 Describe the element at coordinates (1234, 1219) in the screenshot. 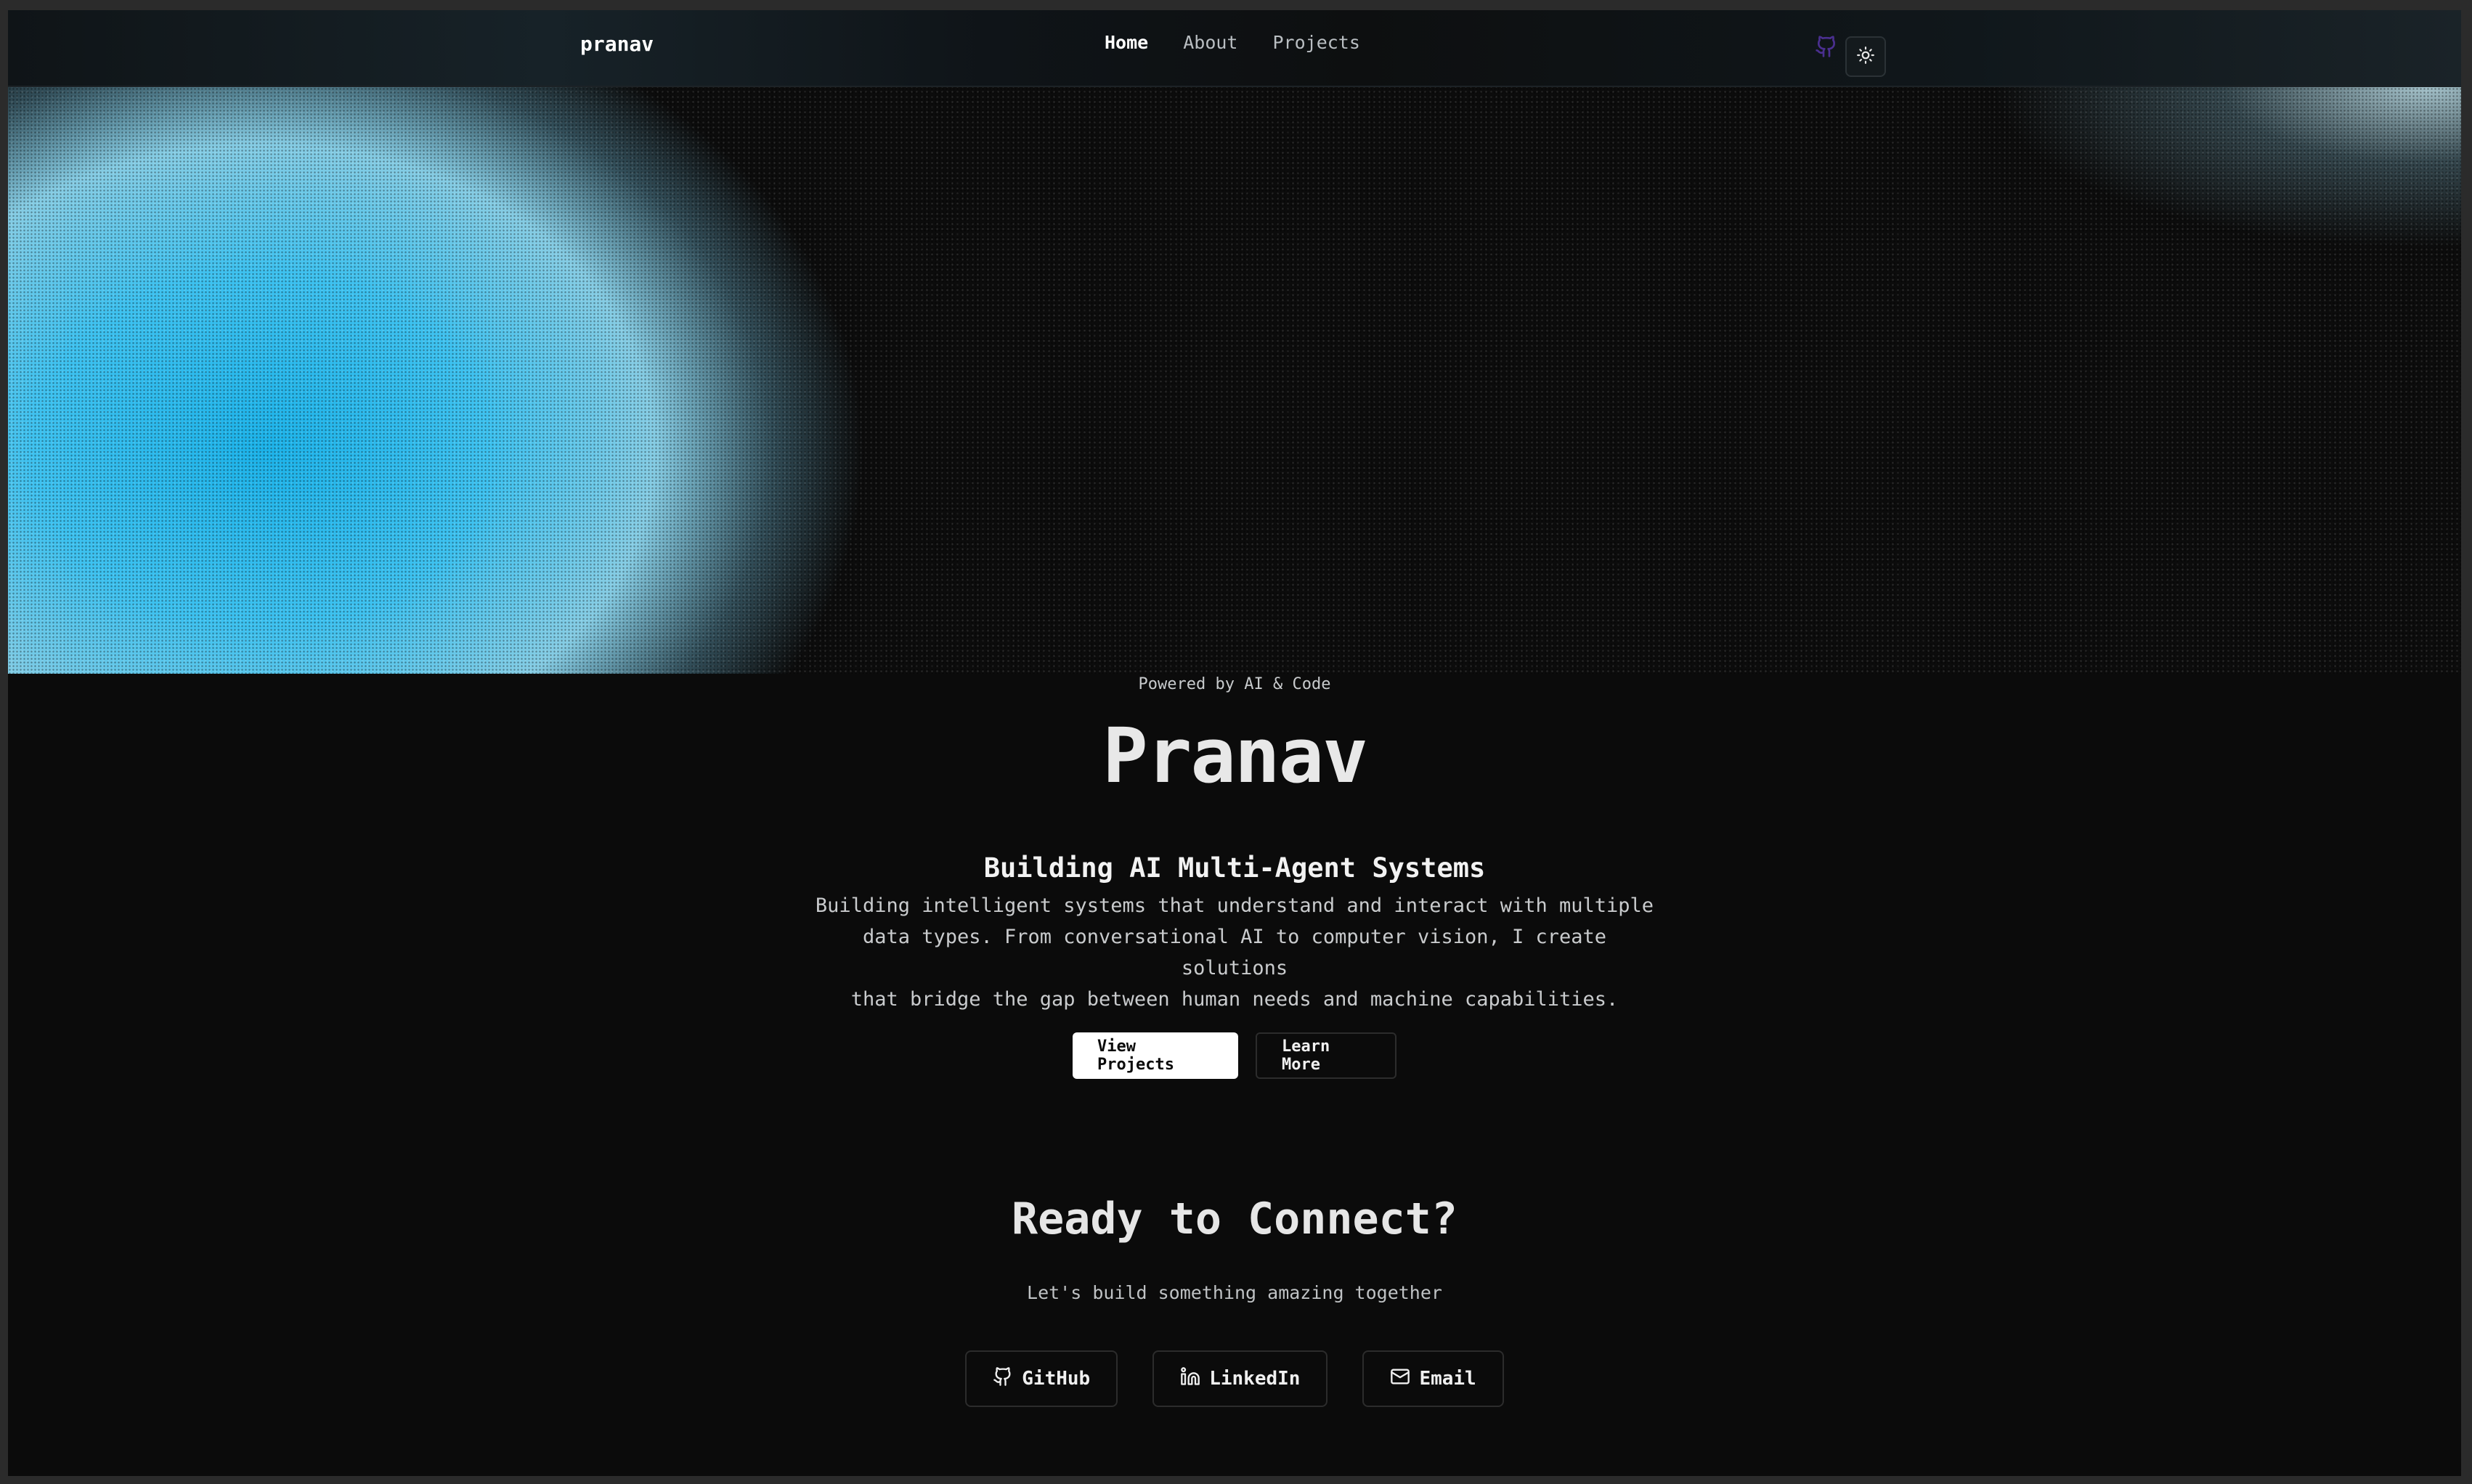

I see `connect-title: Ready to Connect?` at that location.